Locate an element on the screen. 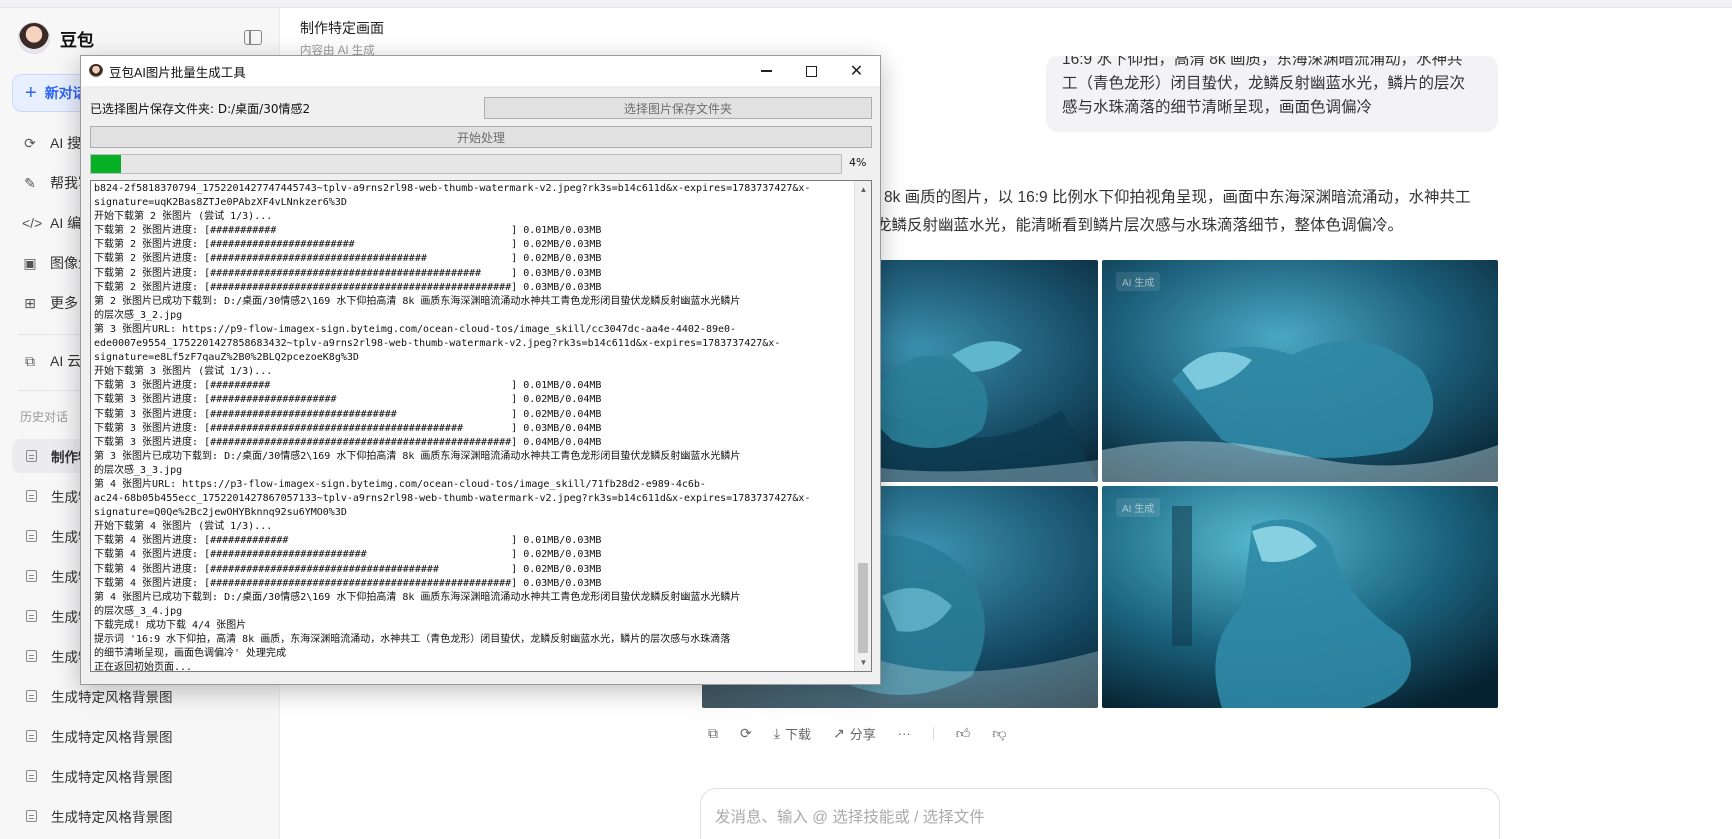 The image size is (1732, 839). plus-icon: + is located at coordinates (31, 93).